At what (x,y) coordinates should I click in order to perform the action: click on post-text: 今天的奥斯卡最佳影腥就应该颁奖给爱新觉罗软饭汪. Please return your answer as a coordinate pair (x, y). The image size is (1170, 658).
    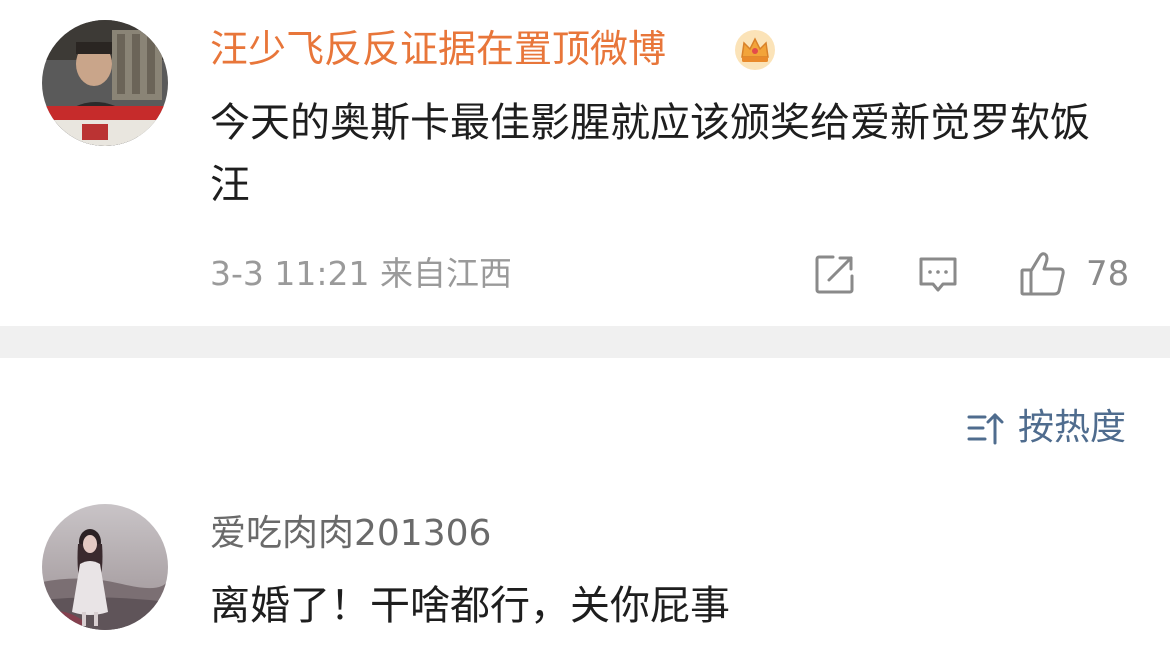
    Looking at the image, I should click on (650, 154).